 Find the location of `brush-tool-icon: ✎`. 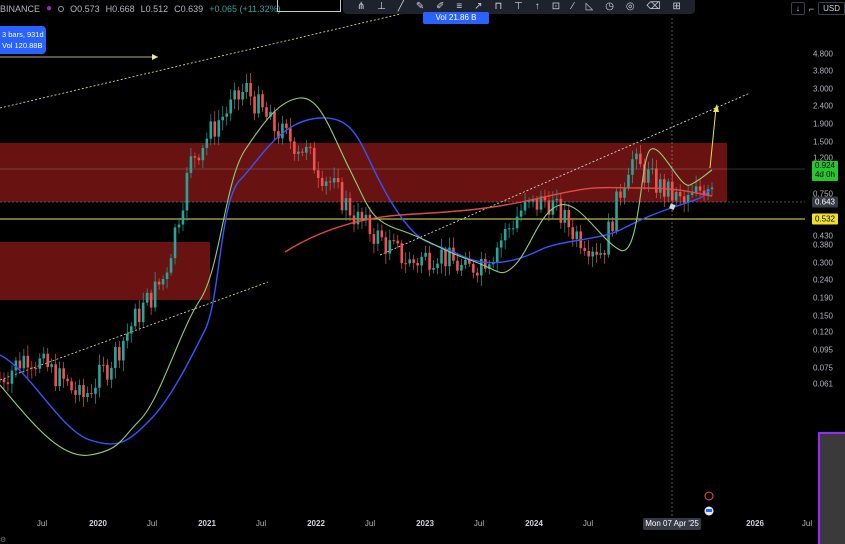

brush-tool-icon: ✎ is located at coordinates (420, 7).